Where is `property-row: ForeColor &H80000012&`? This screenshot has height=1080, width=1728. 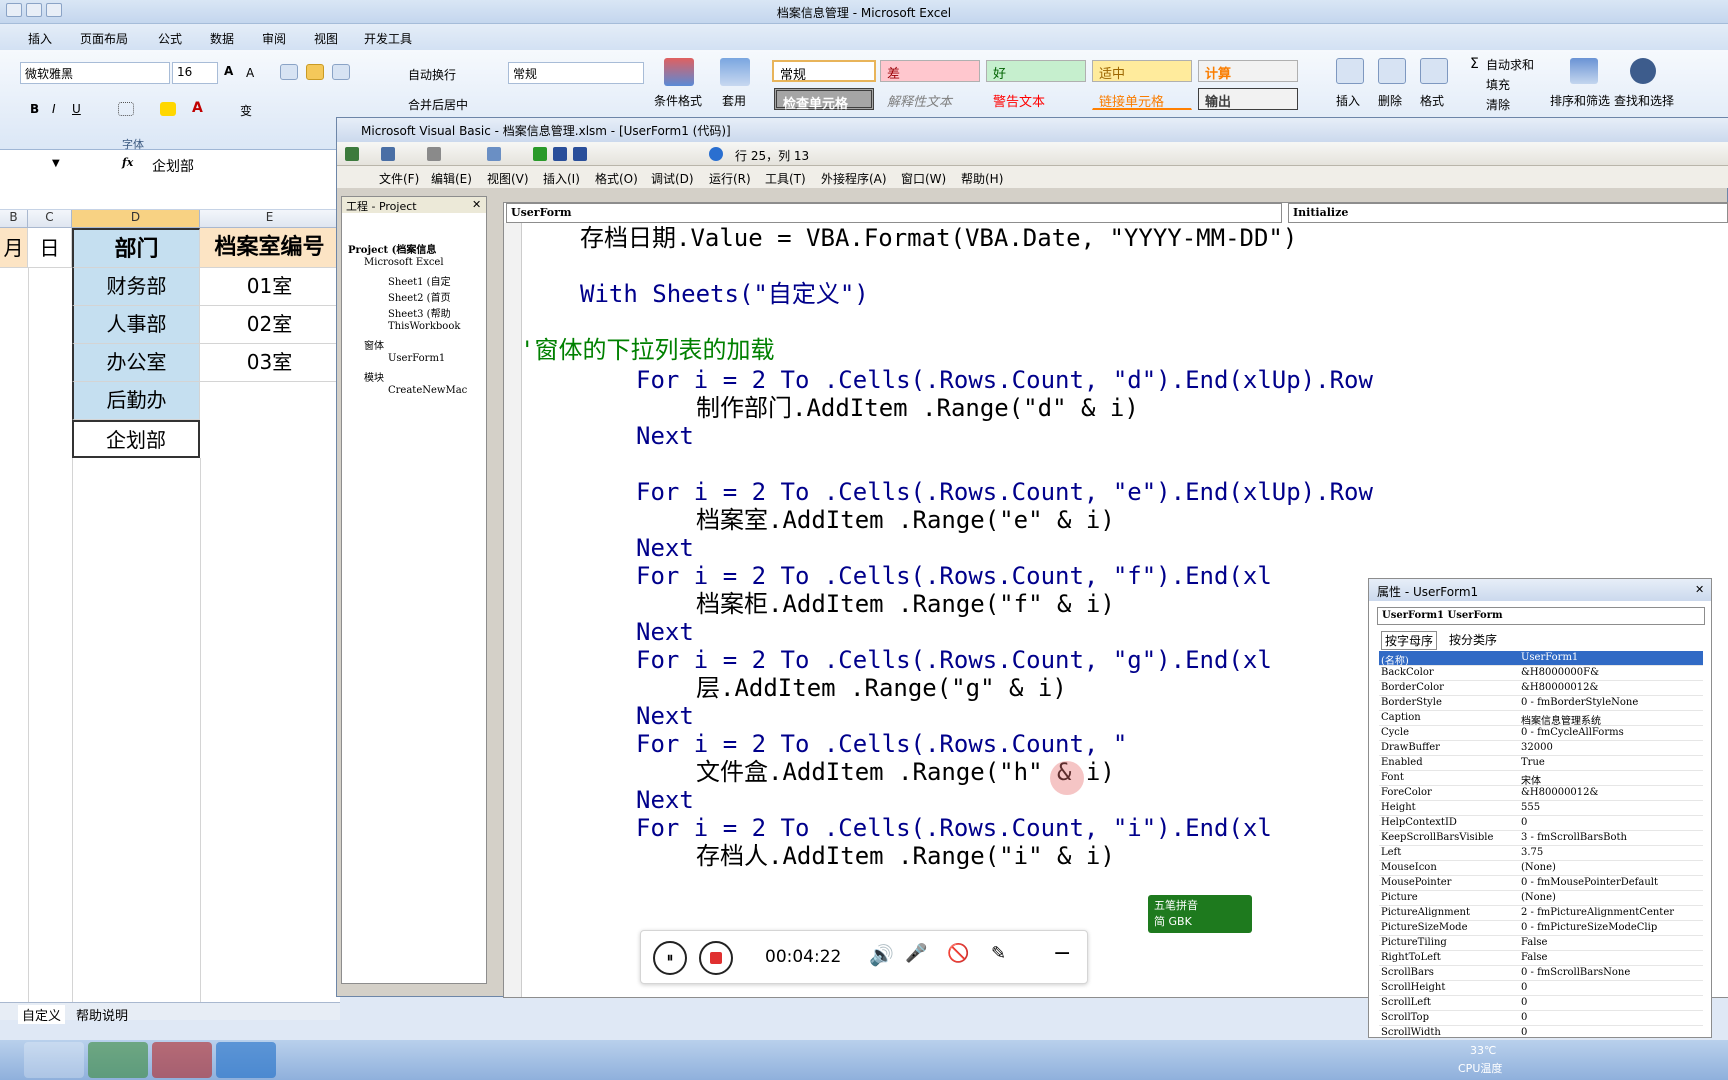 property-row: ForeColor &H80000012& is located at coordinates (1541, 793).